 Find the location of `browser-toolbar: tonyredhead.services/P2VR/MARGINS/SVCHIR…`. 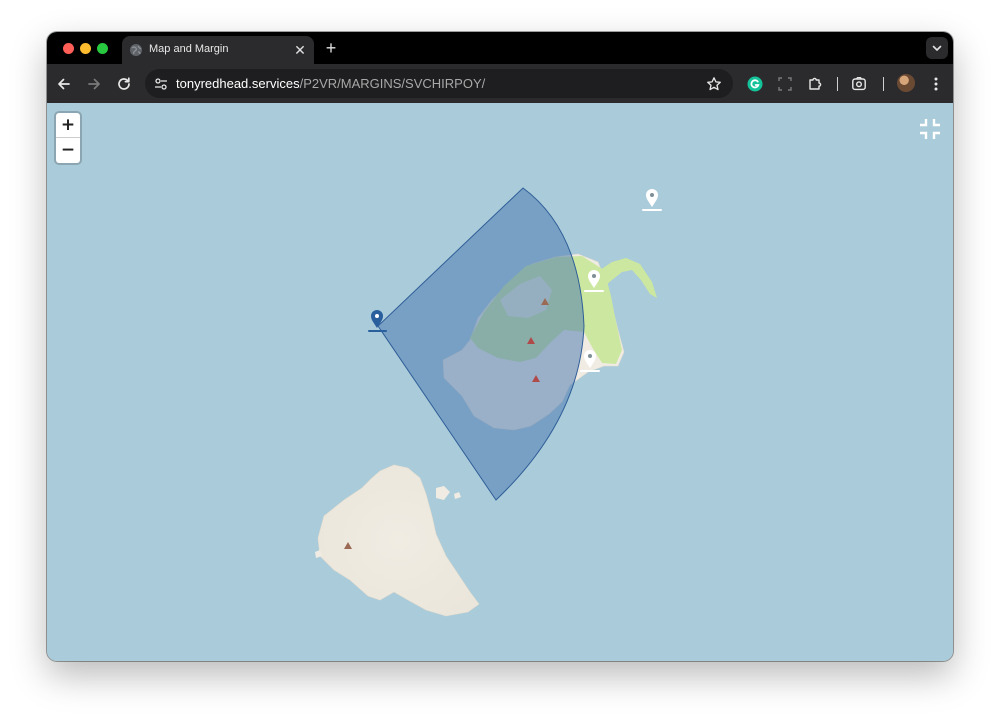

browser-toolbar: tonyredhead.services/P2VR/MARGINS/SVCHIR… is located at coordinates (500, 83).